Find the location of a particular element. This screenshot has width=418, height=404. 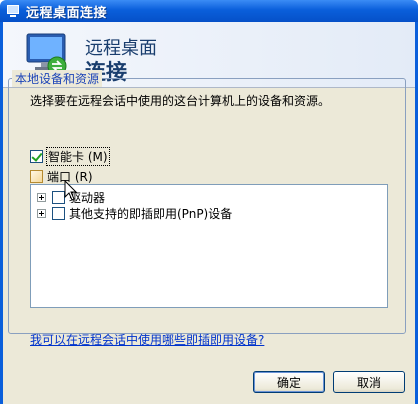

tree-item-label: 其他支持的即插即用(PnP)设备 is located at coordinates (151, 214).